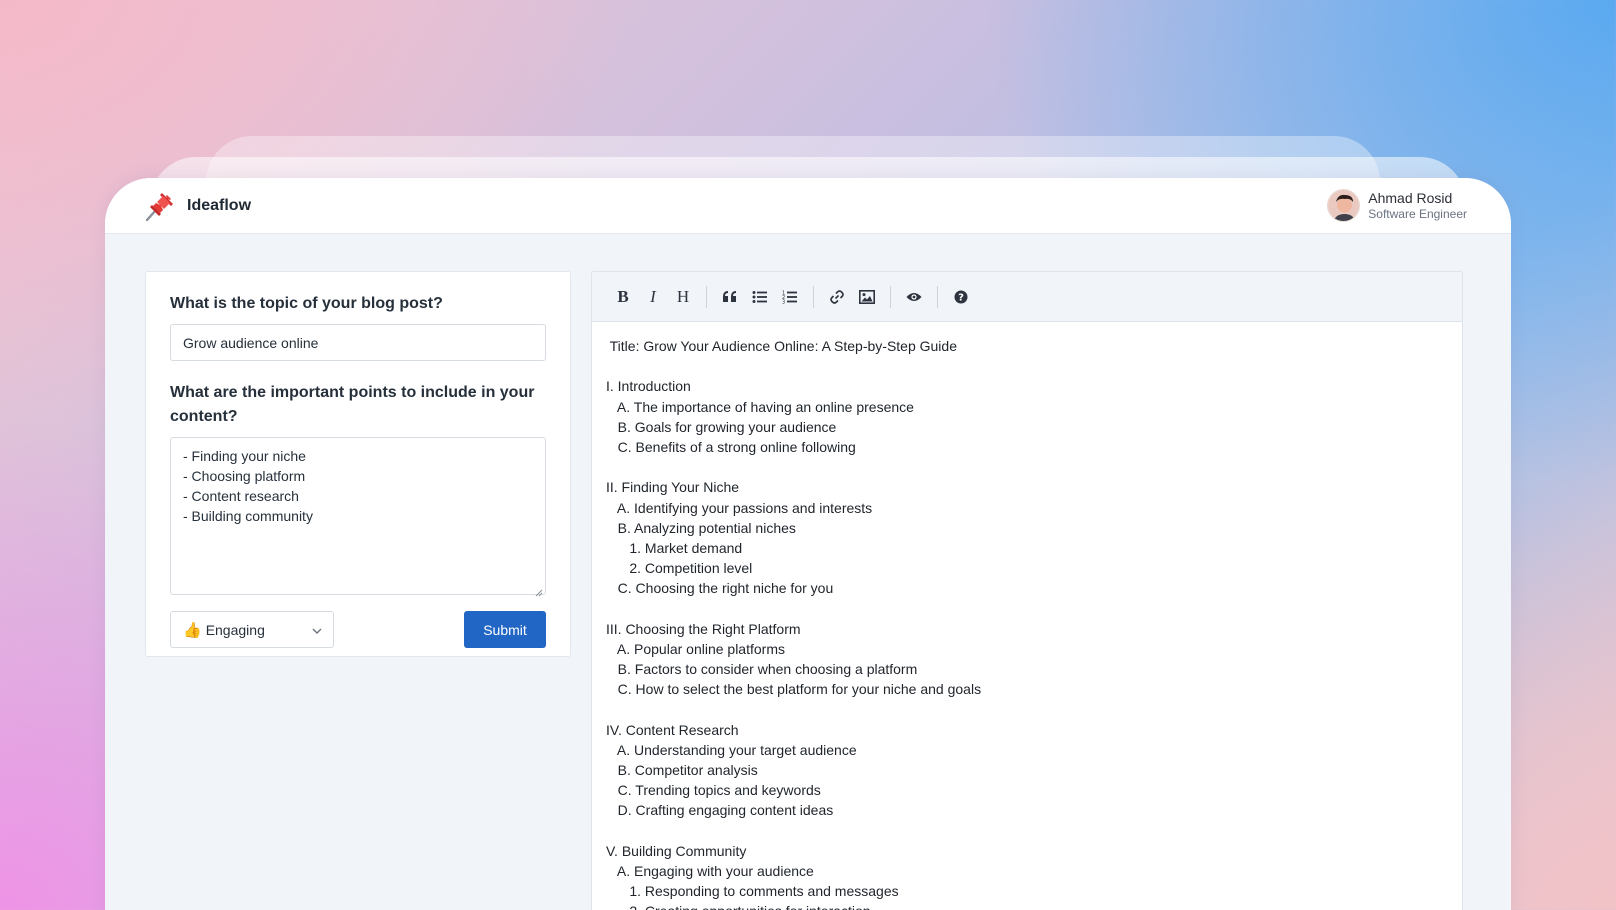 Image resolution: width=1616 pixels, height=910 pixels. Describe the element at coordinates (672, 729) in the screenshot. I see `doc-line: IV. Content Research` at that location.